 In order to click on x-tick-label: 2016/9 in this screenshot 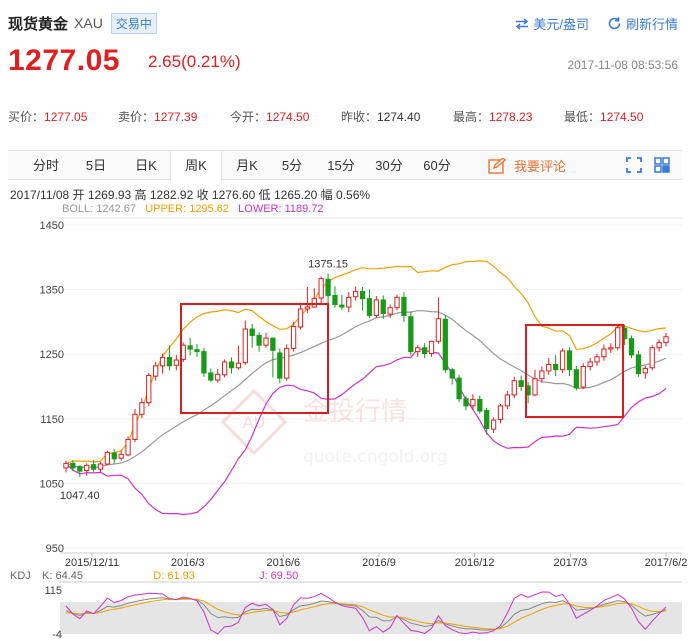, I will do `click(379, 563)`.